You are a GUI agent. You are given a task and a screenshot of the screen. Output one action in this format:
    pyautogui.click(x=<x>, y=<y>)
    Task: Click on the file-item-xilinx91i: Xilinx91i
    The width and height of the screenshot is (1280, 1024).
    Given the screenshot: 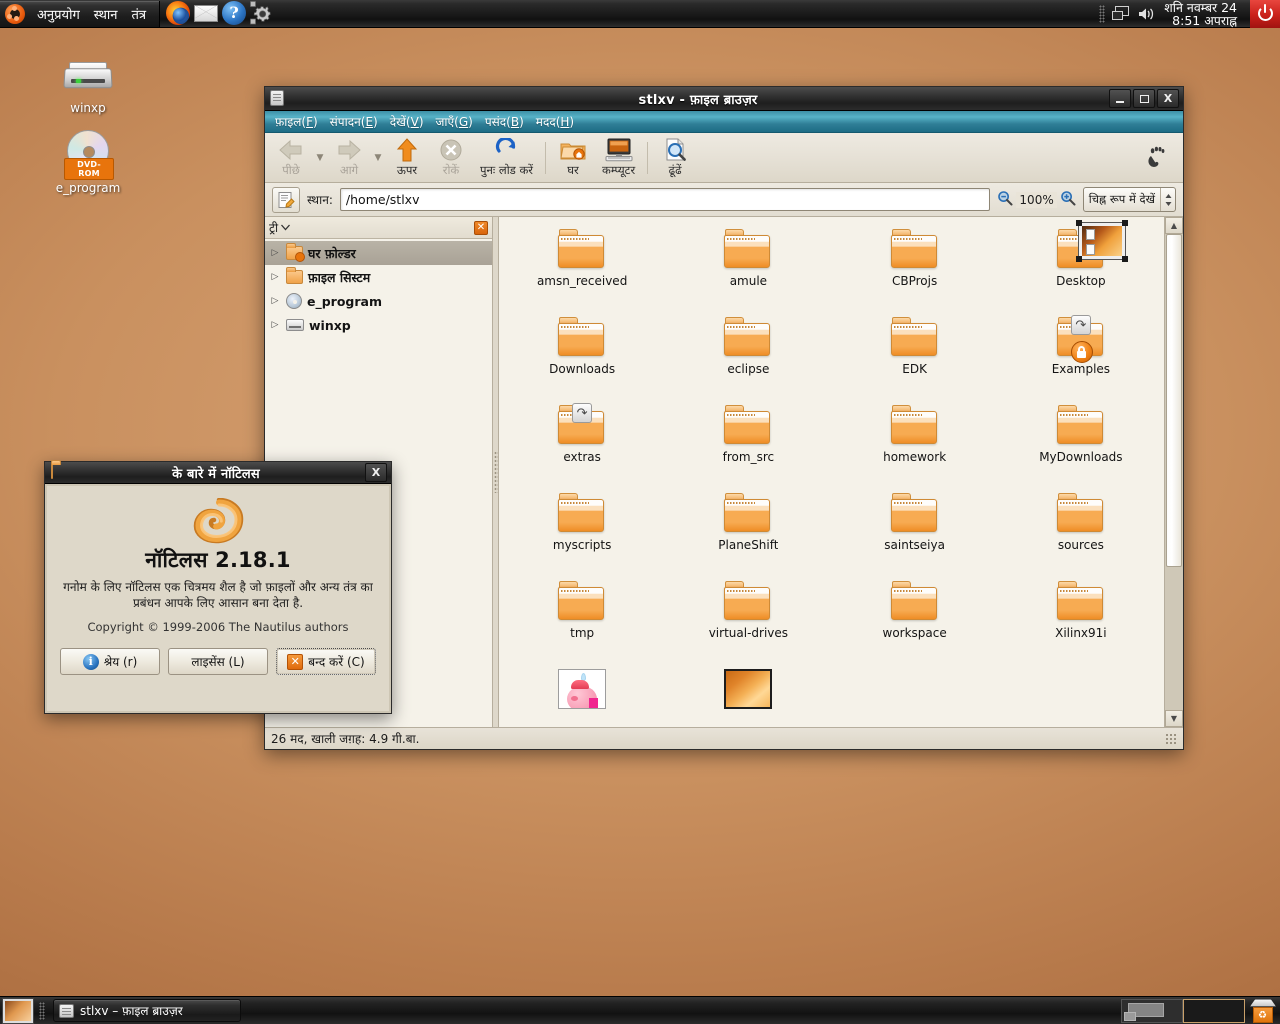 What is the action you would take?
    pyautogui.click(x=1081, y=619)
    